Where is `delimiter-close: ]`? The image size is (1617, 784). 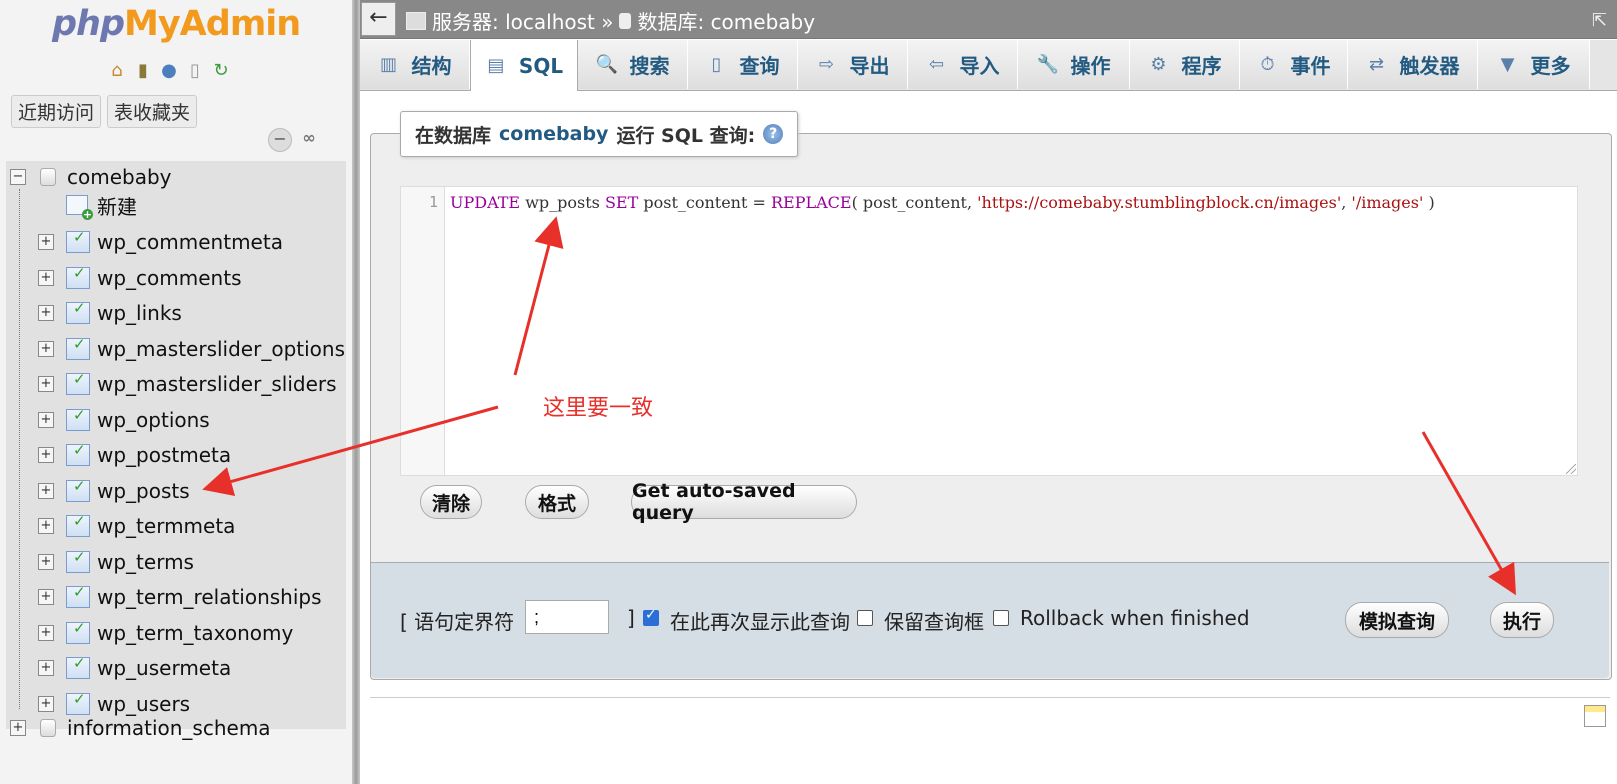
delimiter-close: ] is located at coordinates (631, 618).